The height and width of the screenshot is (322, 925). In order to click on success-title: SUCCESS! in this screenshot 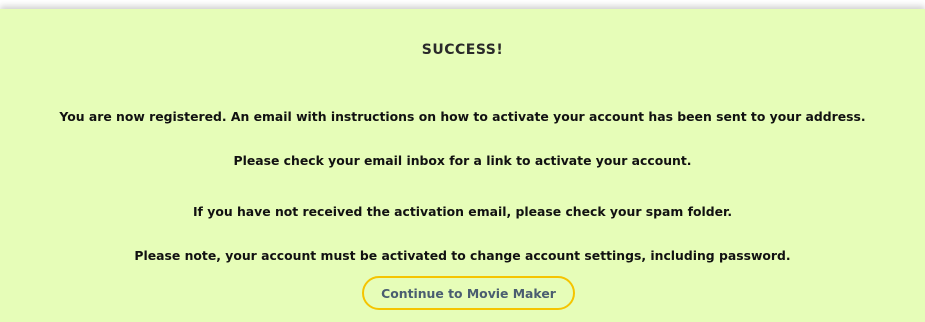, I will do `click(462, 50)`.